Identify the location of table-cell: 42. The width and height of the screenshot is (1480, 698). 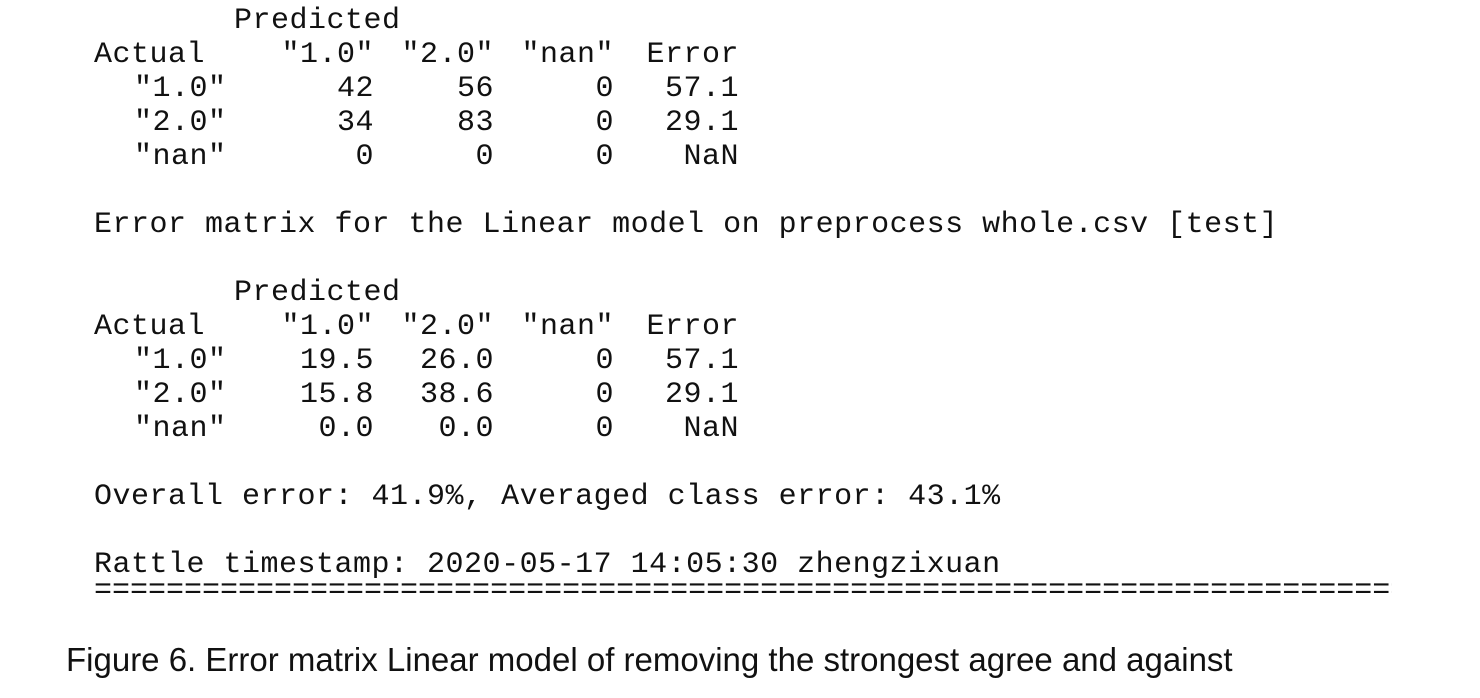
(355, 89).